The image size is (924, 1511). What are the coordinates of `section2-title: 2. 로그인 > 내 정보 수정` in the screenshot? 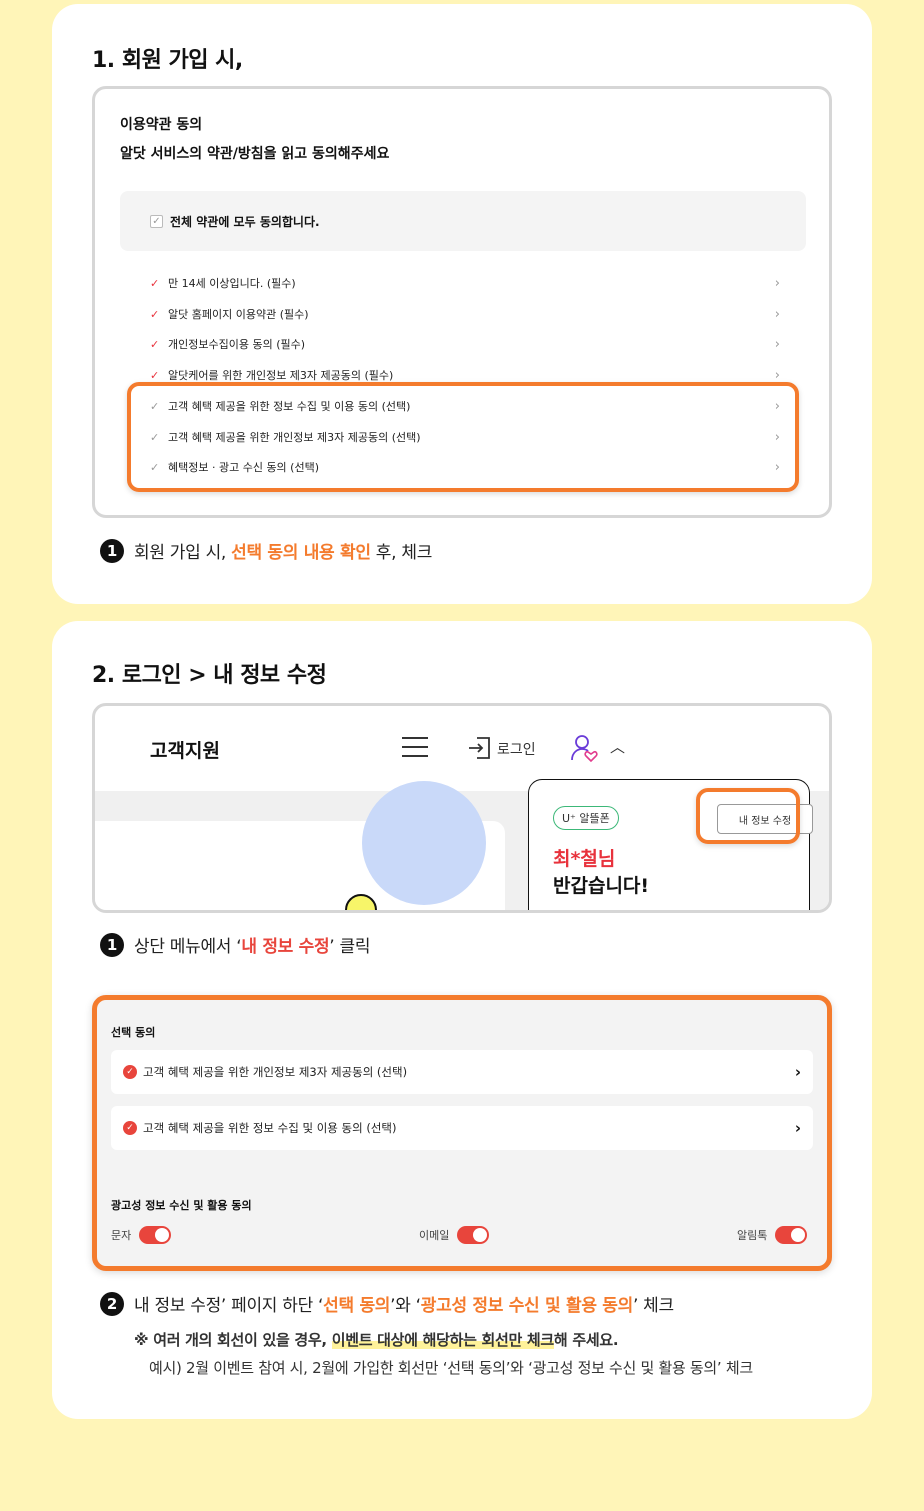 It's located at (209, 675).